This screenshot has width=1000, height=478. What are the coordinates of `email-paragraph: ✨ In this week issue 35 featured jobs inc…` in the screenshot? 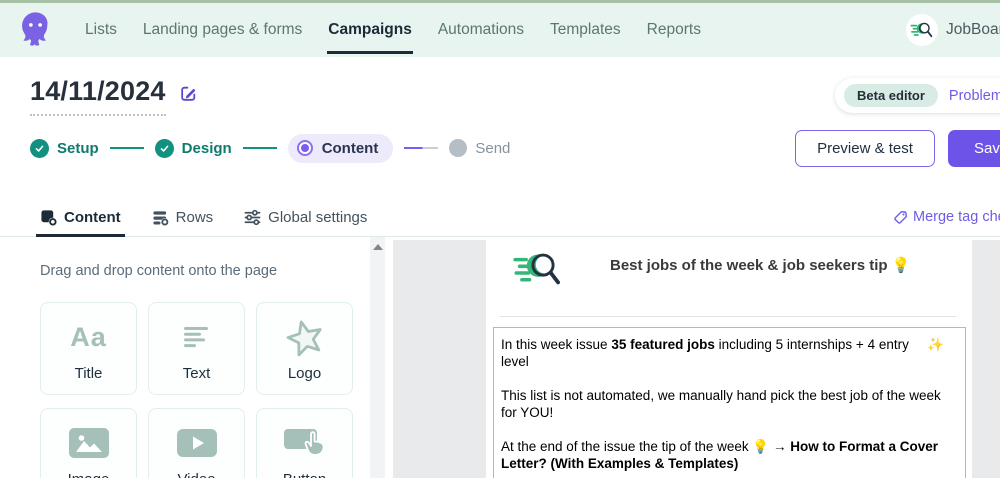 It's located at (722, 353).